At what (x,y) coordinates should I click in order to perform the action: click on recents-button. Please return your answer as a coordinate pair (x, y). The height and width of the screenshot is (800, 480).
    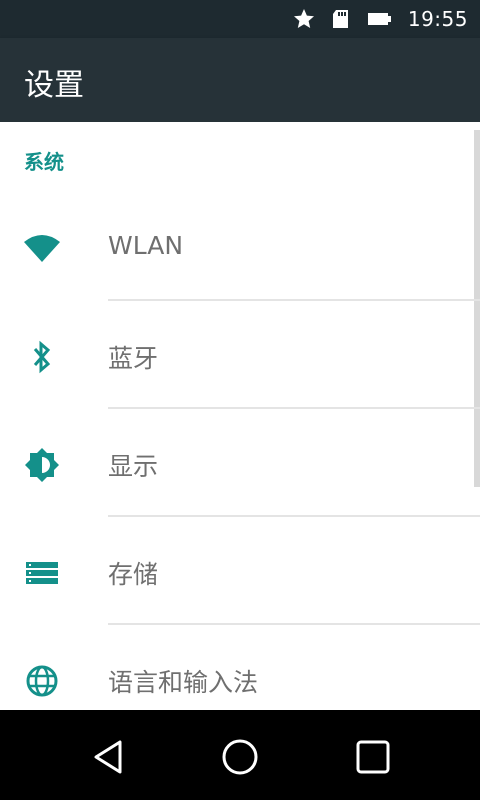
    Looking at the image, I should click on (373, 757).